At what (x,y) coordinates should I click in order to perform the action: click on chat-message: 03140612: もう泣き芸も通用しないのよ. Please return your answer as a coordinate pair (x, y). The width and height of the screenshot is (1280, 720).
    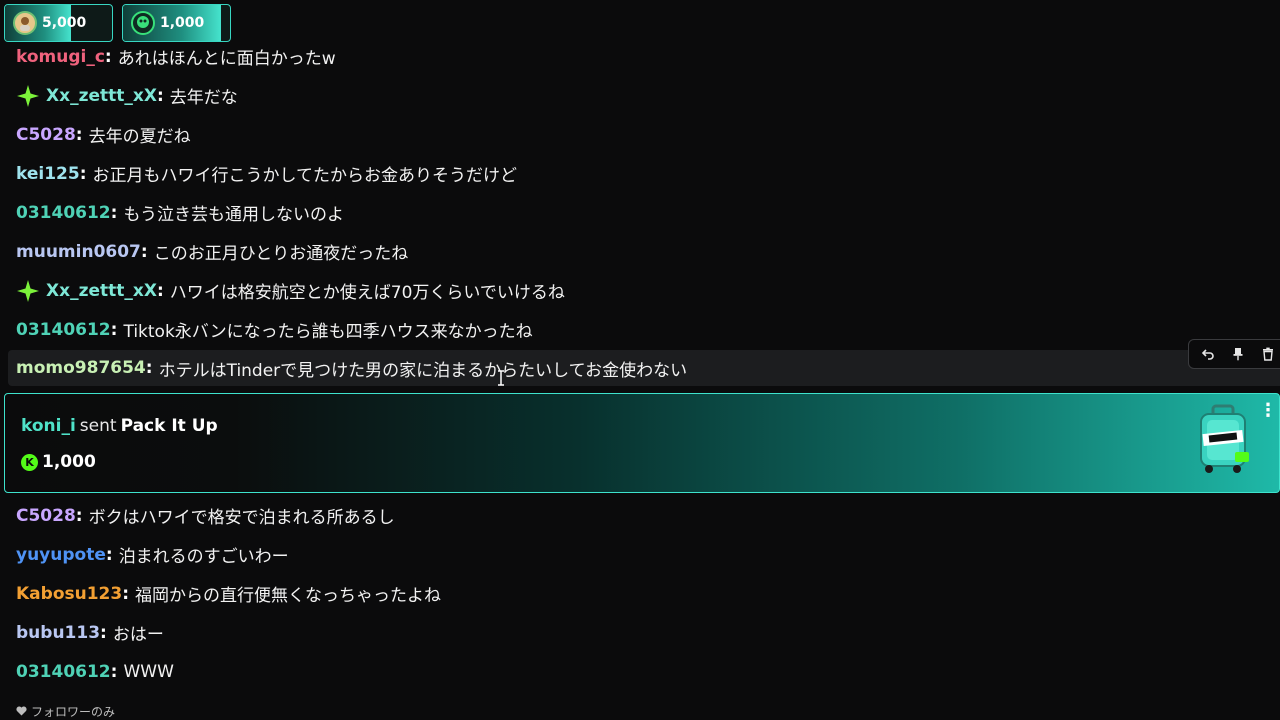
    Looking at the image, I should click on (640, 212).